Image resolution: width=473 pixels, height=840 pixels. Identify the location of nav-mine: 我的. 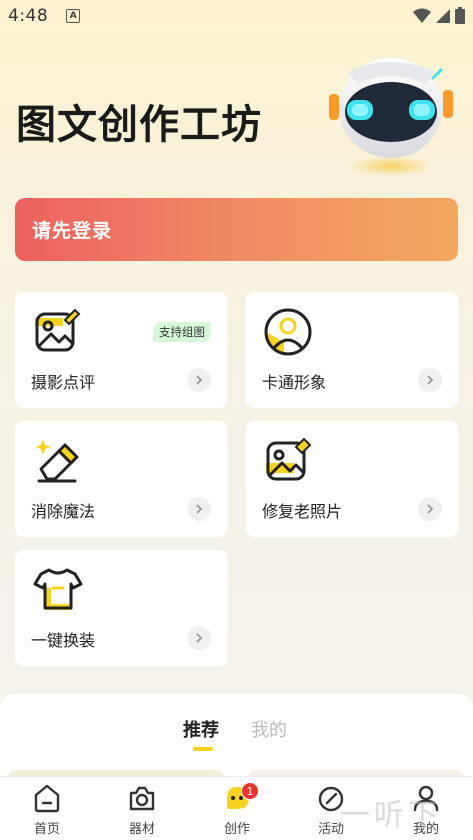
(426, 808).